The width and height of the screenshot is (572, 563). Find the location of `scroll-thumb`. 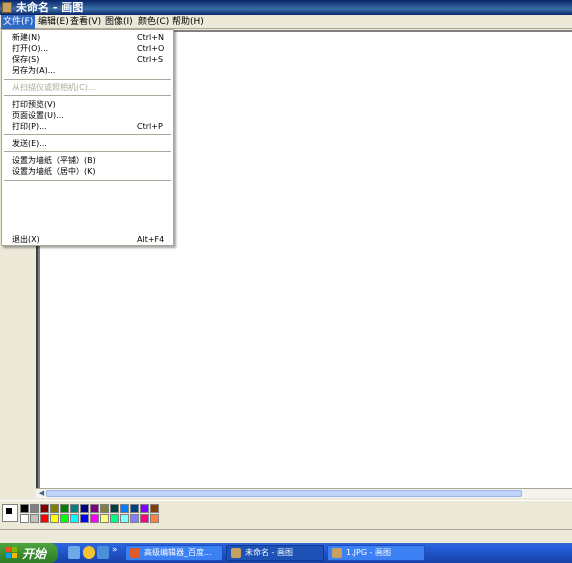

scroll-thumb is located at coordinates (284, 493).